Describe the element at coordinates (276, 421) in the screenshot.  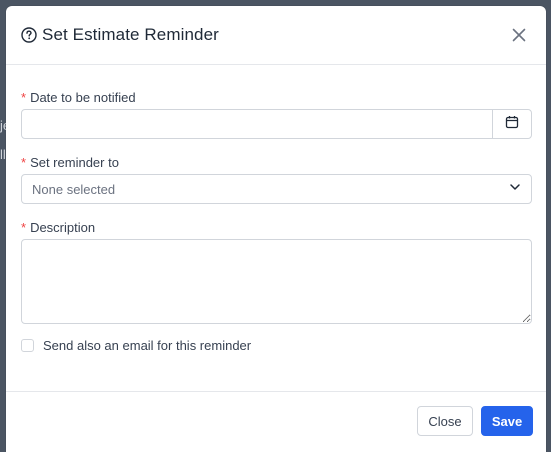
I see `modal-footer: Close Save` at that location.